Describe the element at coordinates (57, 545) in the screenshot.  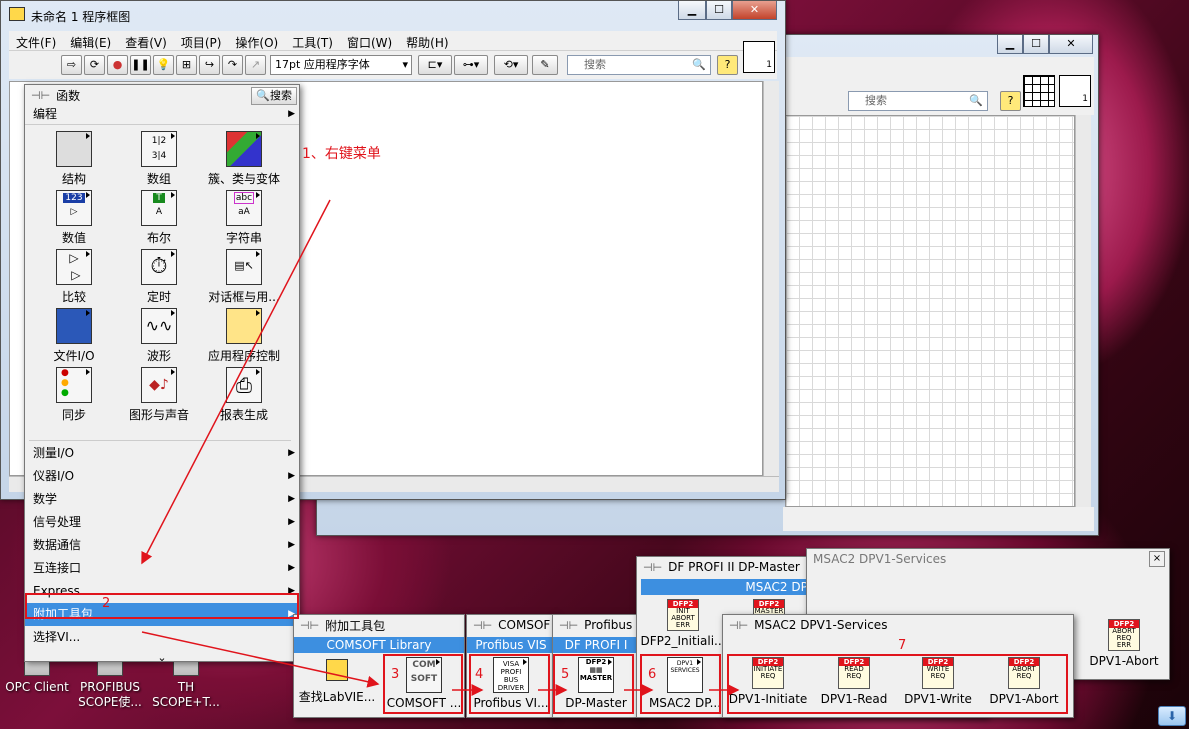
I see `item-label: 数据通信` at that location.